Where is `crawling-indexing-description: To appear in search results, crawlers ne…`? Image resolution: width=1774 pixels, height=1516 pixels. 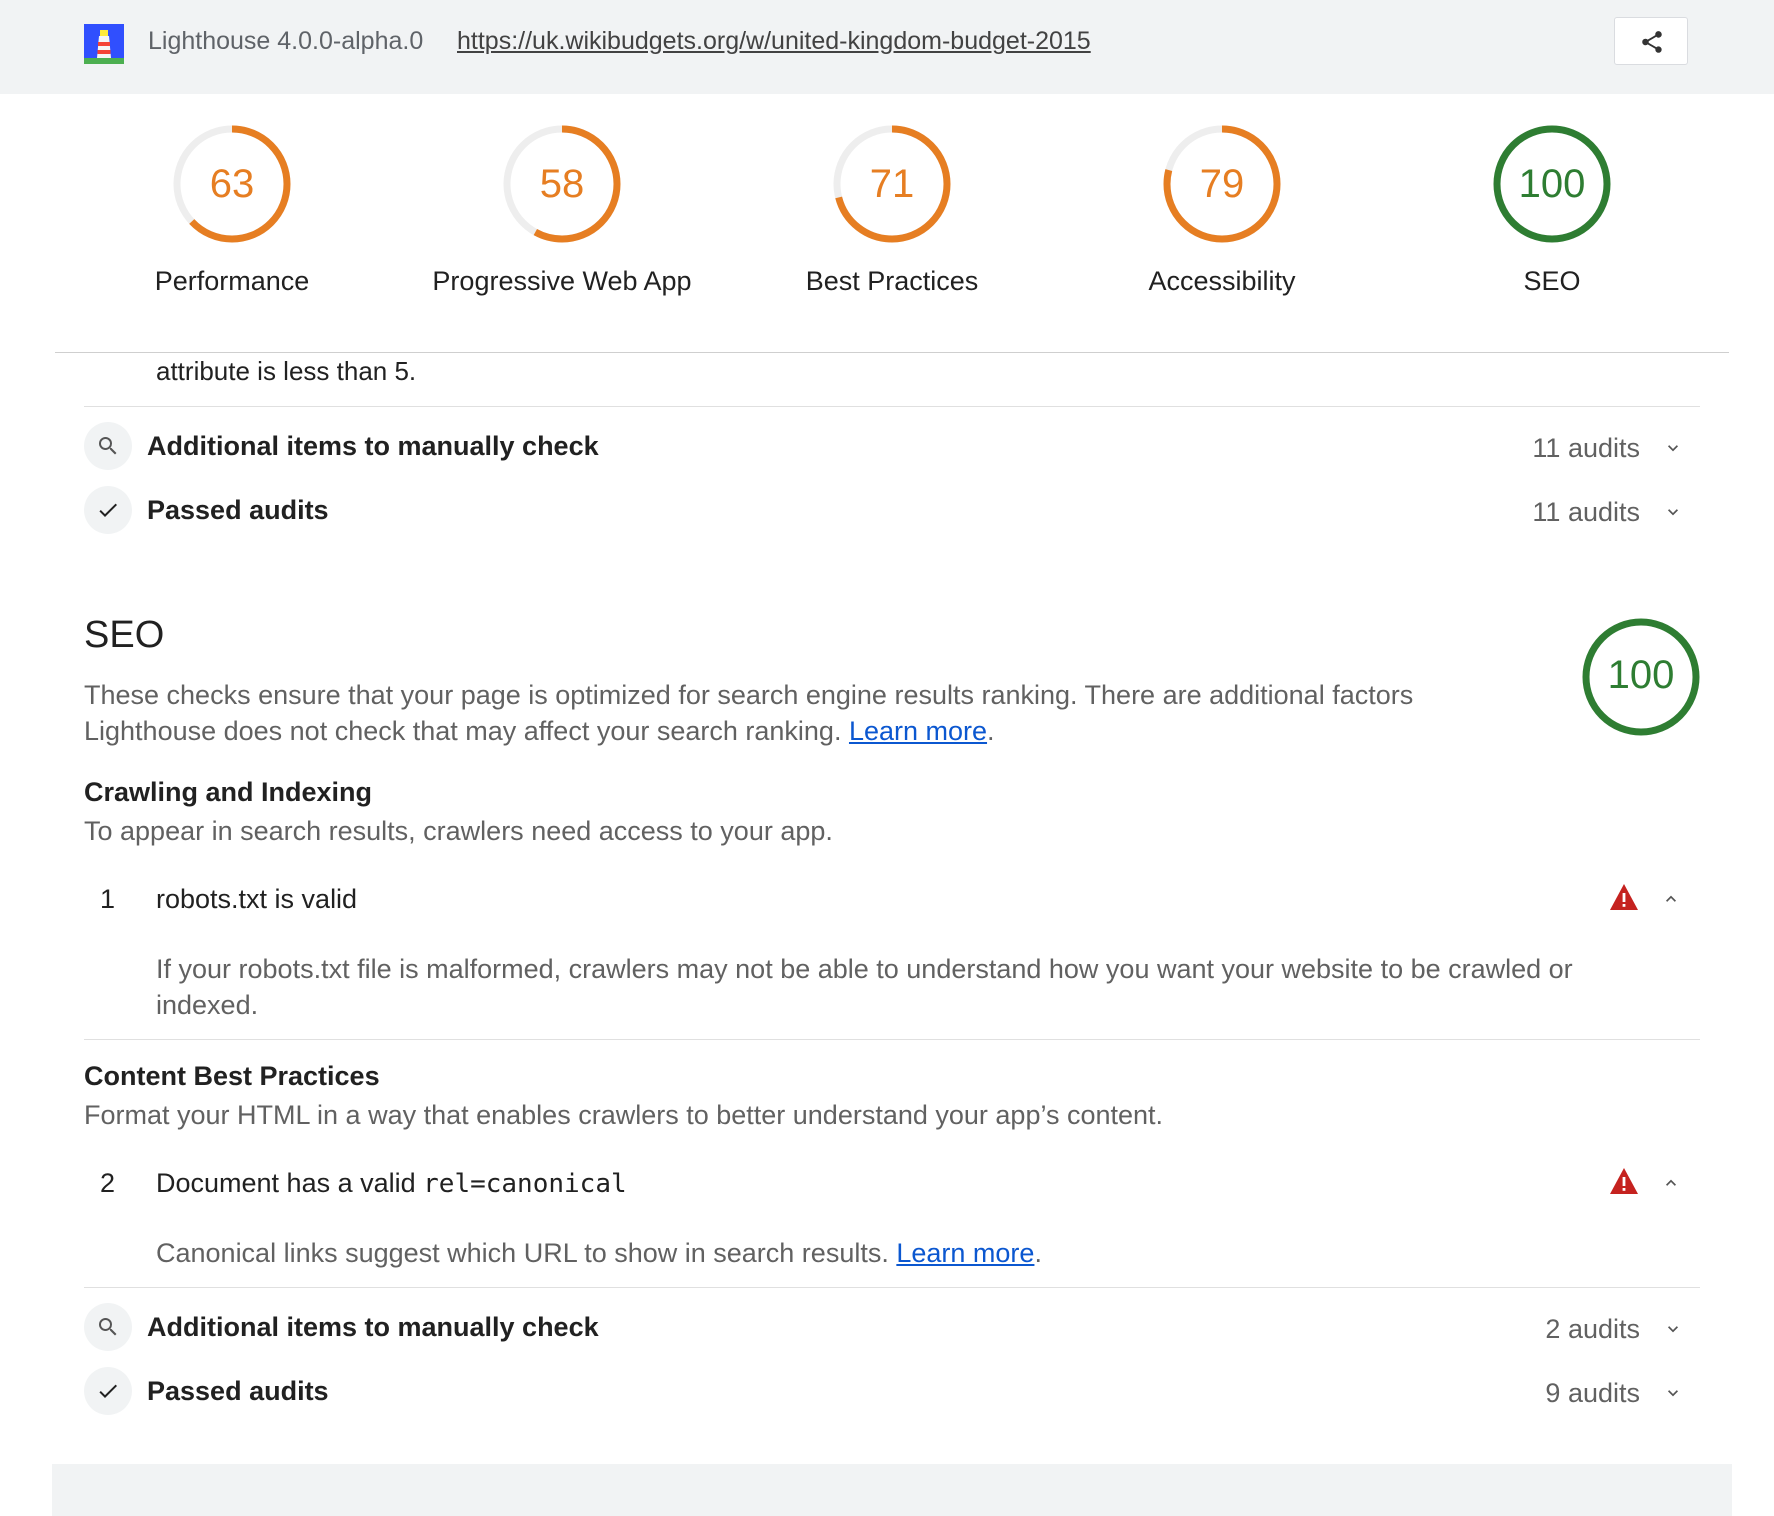 crawling-indexing-description: To appear in search results, crawlers ne… is located at coordinates (458, 831).